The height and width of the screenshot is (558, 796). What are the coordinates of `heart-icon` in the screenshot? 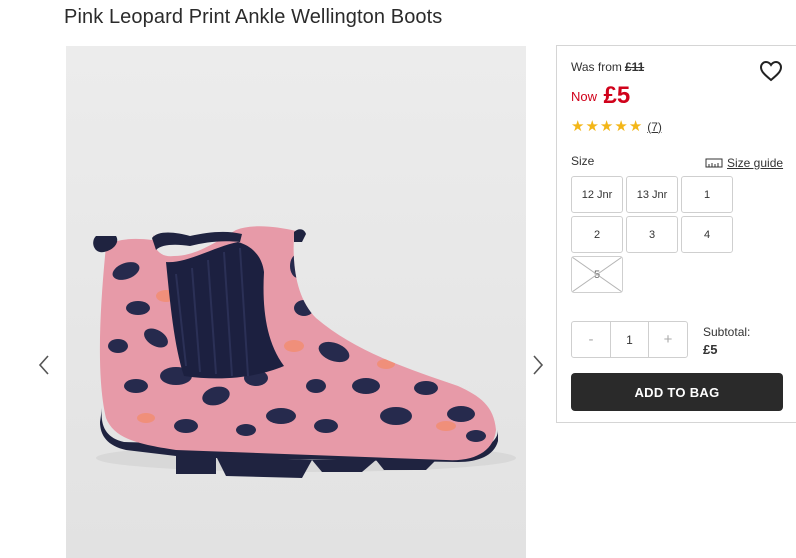 It's located at (771, 71).